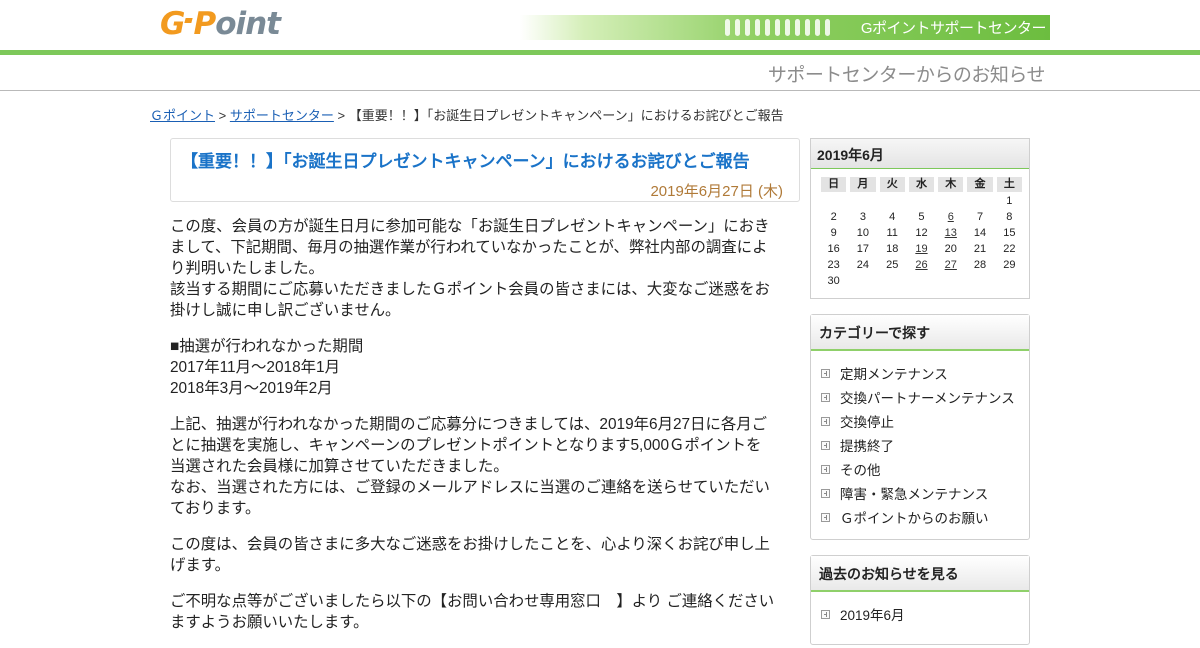  What do you see at coordinates (1009, 249) in the screenshot?
I see `calendar-day: 22` at bounding box center [1009, 249].